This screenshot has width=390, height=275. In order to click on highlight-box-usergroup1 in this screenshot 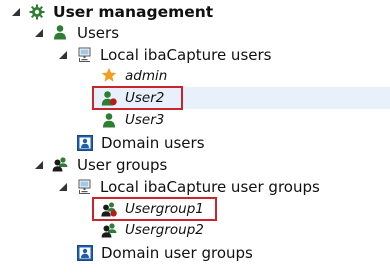, I will do `click(154, 209)`.